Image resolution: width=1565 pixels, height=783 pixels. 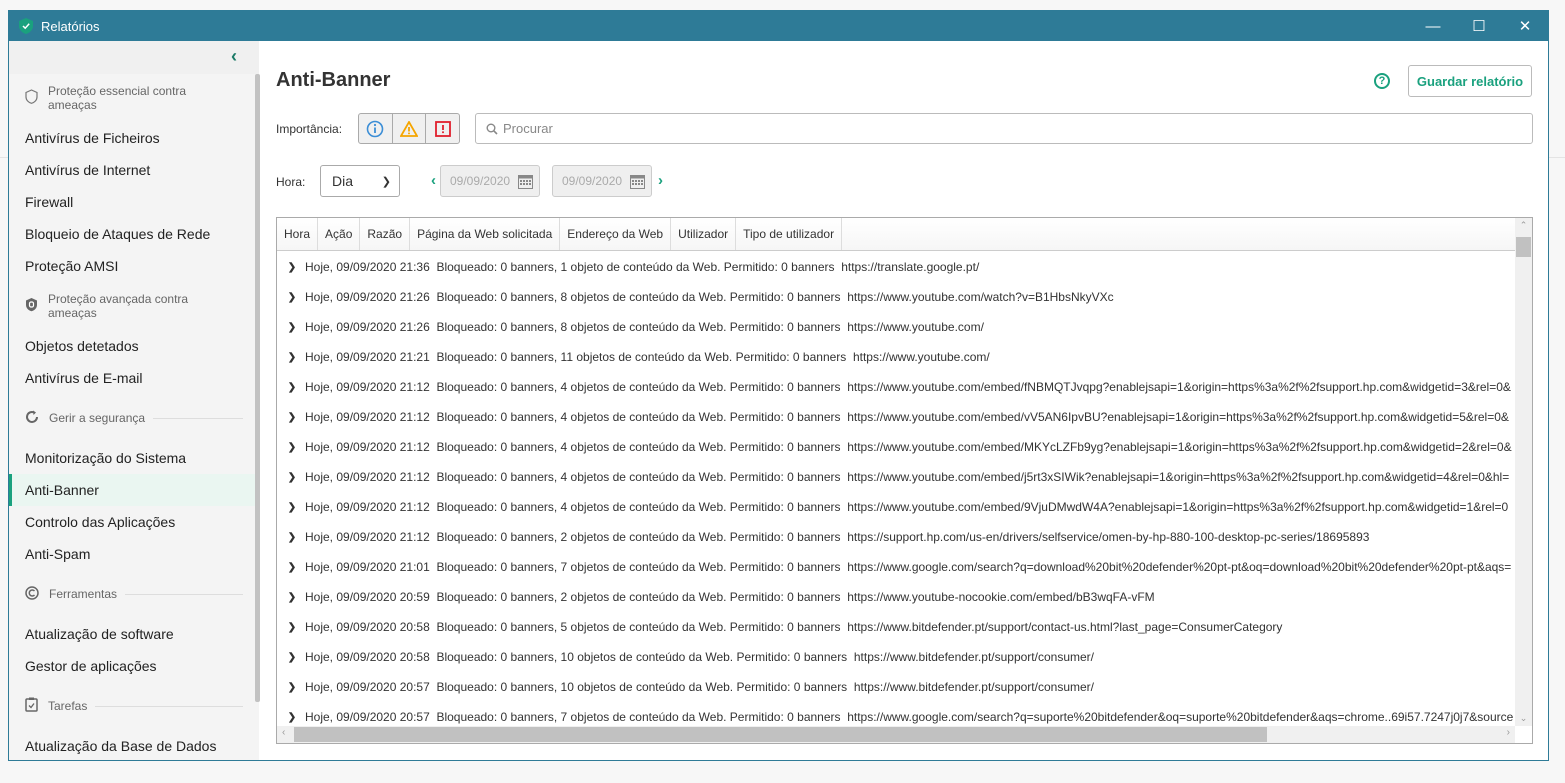 I want to click on sidebar-item: Antivírus de Internet, so click(x=134, y=170).